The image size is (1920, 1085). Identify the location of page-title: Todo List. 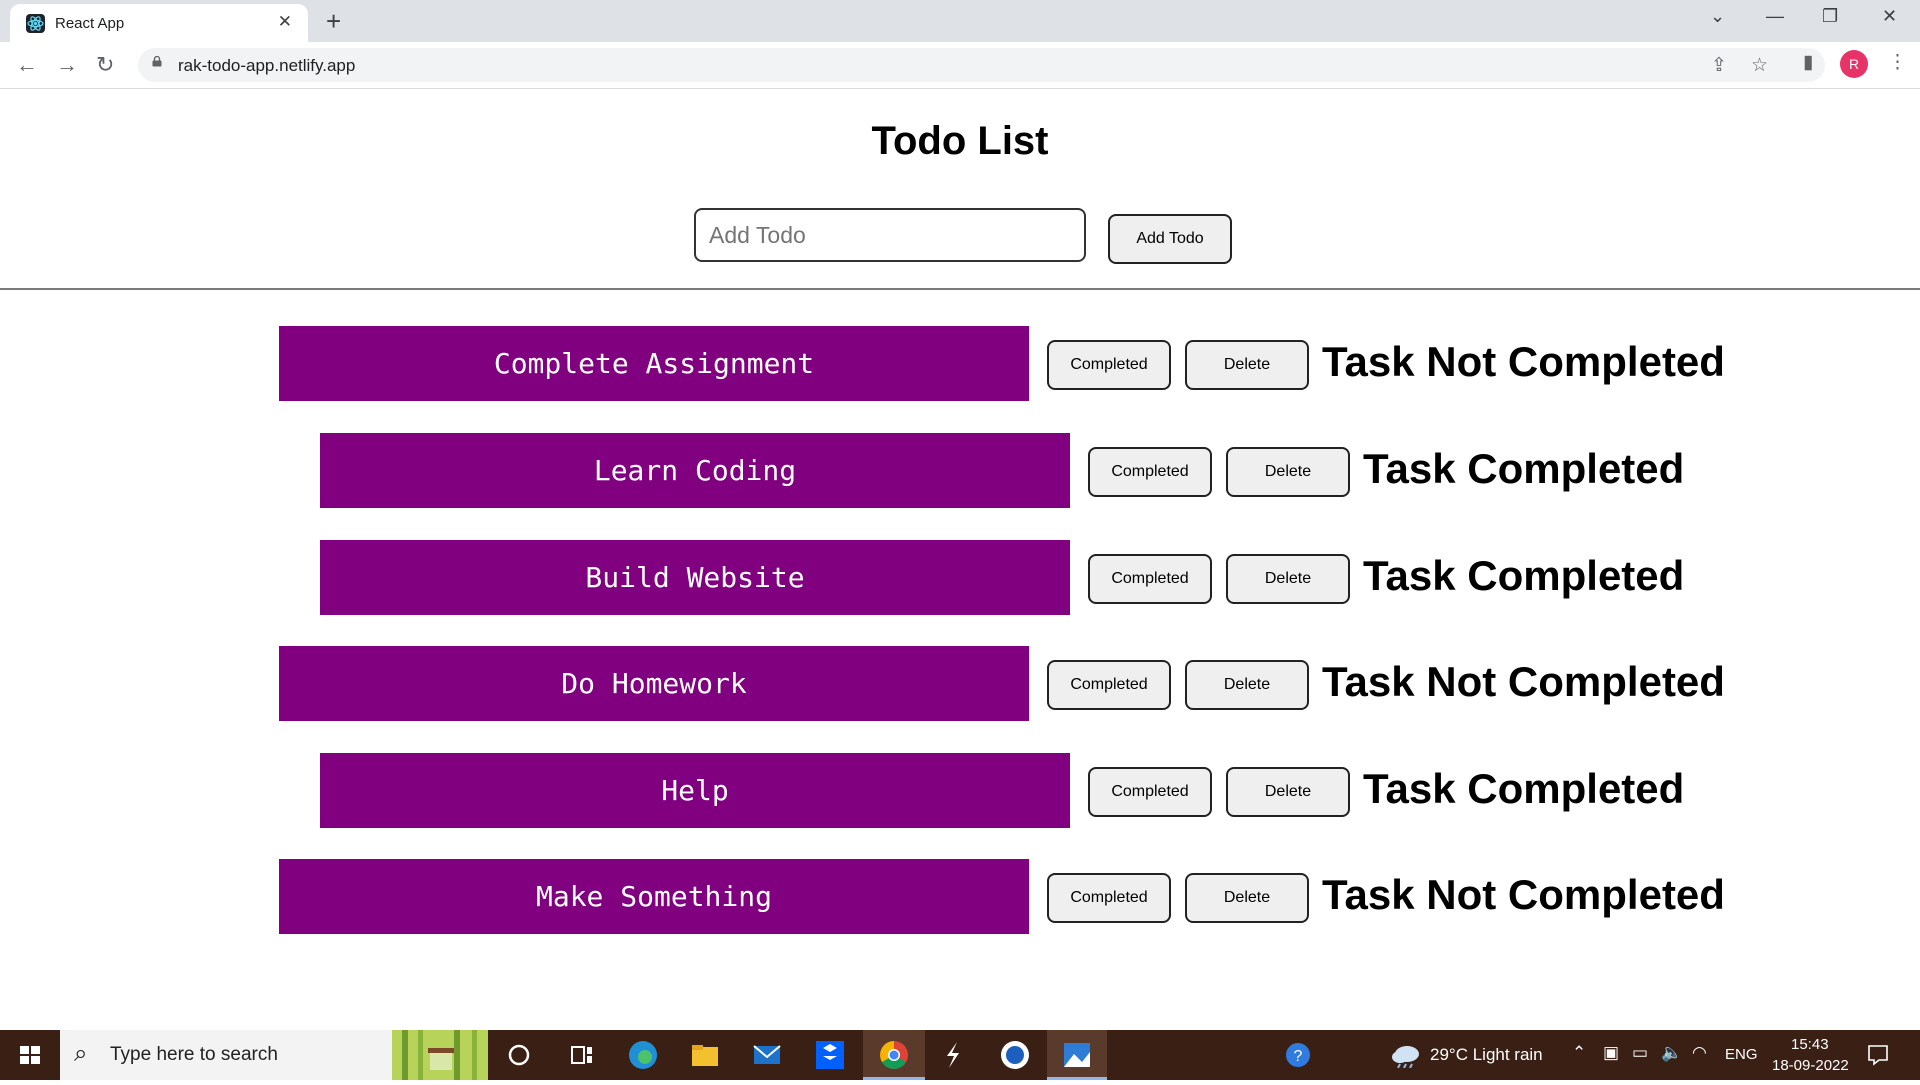
(960, 141).